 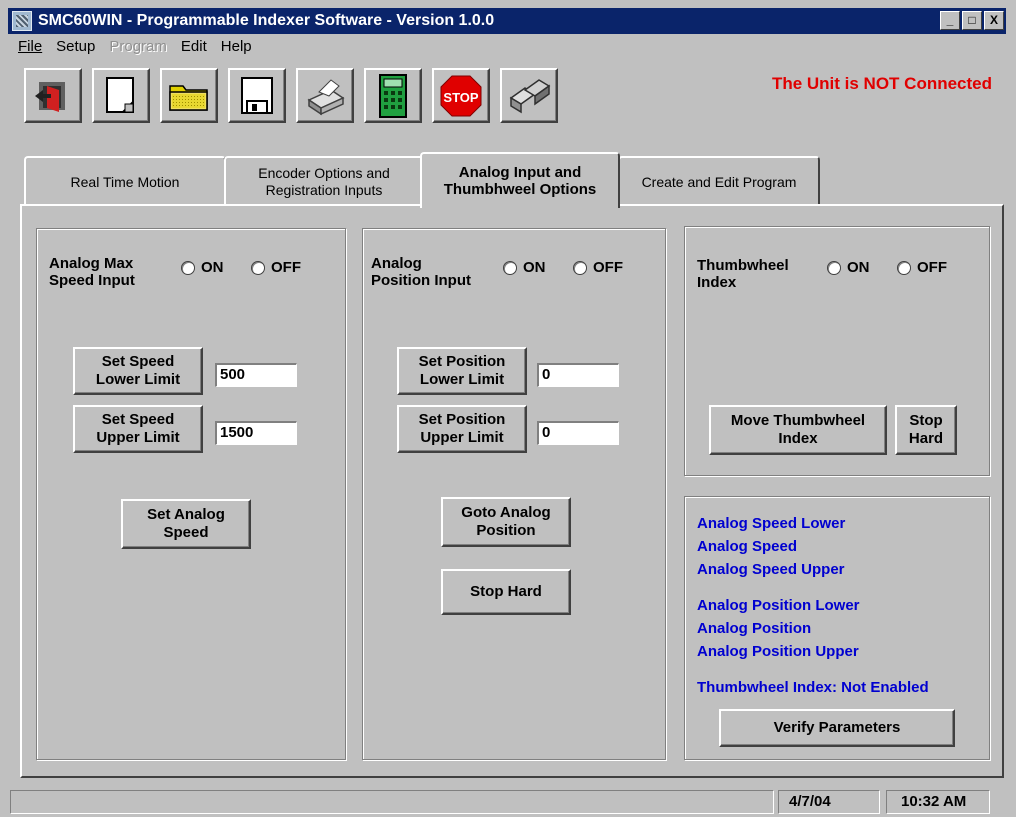 What do you see at coordinates (256, 433) in the screenshot?
I see `speed-upper-limit-field: 1500` at bounding box center [256, 433].